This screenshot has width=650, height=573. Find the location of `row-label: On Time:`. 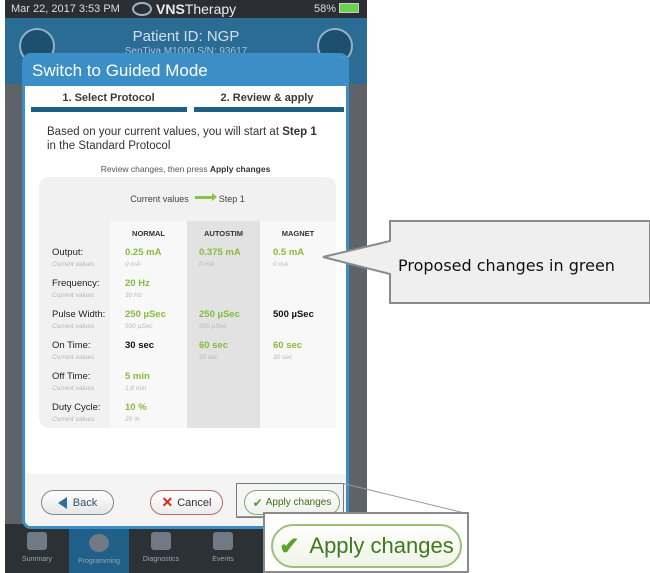

row-label: On Time: is located at coordinates (71, 345).